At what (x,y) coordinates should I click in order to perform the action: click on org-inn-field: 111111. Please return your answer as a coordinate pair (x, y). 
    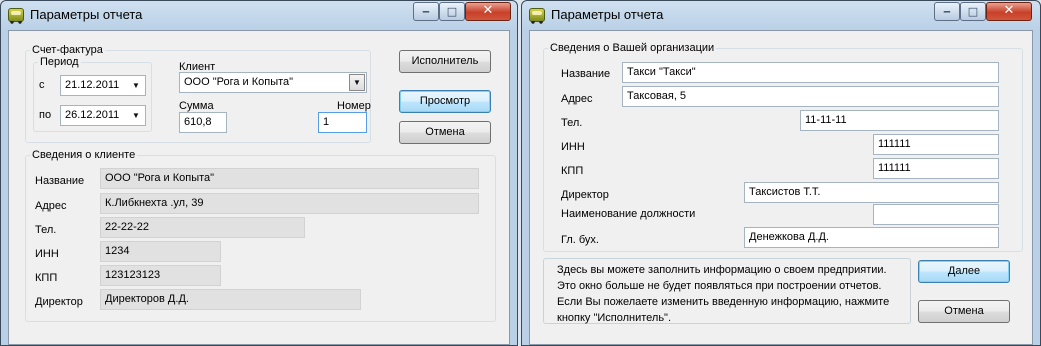
    Looking at the image, I should click on (936, 144).